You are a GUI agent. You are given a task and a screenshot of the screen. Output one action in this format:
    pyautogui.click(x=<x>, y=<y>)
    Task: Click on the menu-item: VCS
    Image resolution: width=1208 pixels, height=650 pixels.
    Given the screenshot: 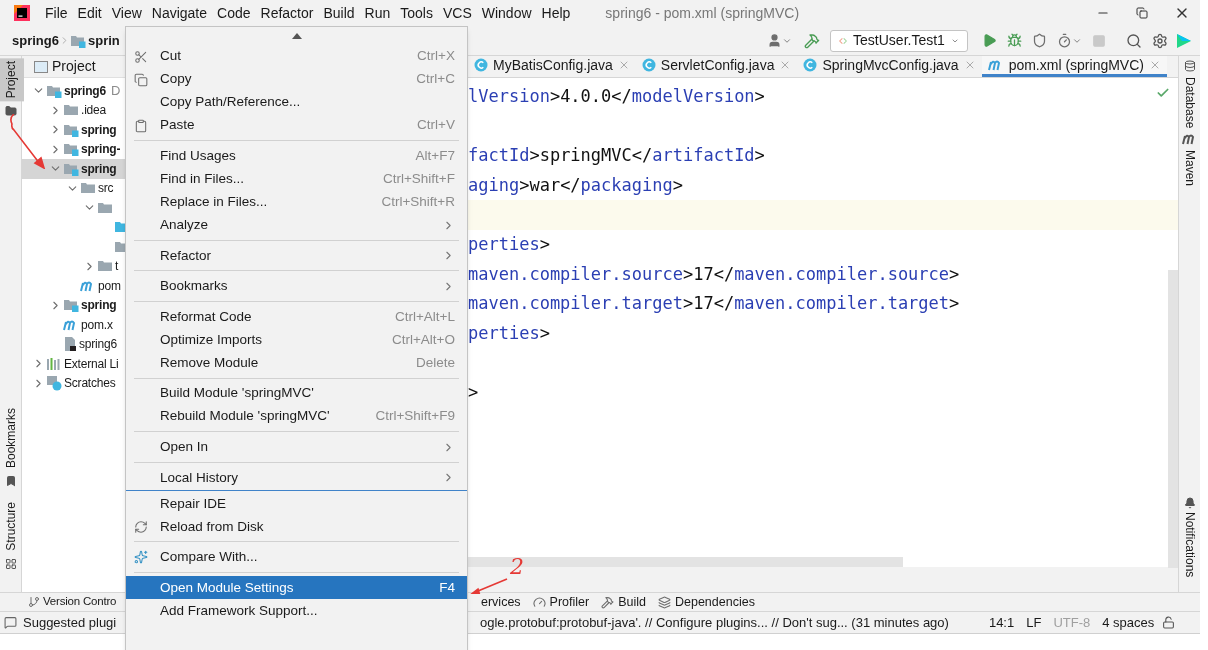 What is the action you would take?
    pyautogui.click(x=457, y=13)
    